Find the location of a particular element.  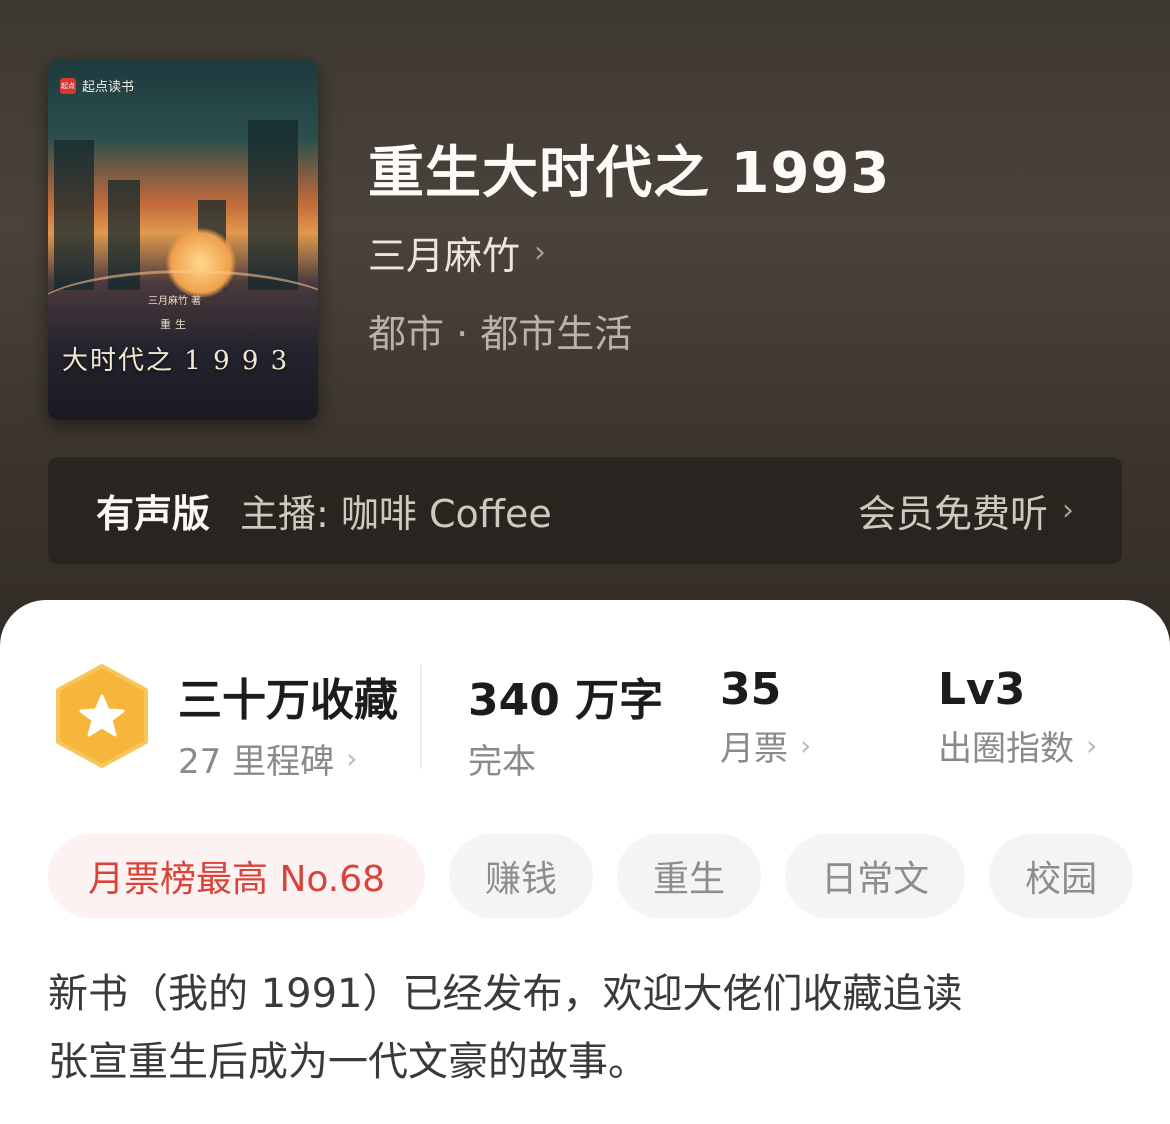

influence-link: 出圈指数 › is located at coordinates (1017, 745).